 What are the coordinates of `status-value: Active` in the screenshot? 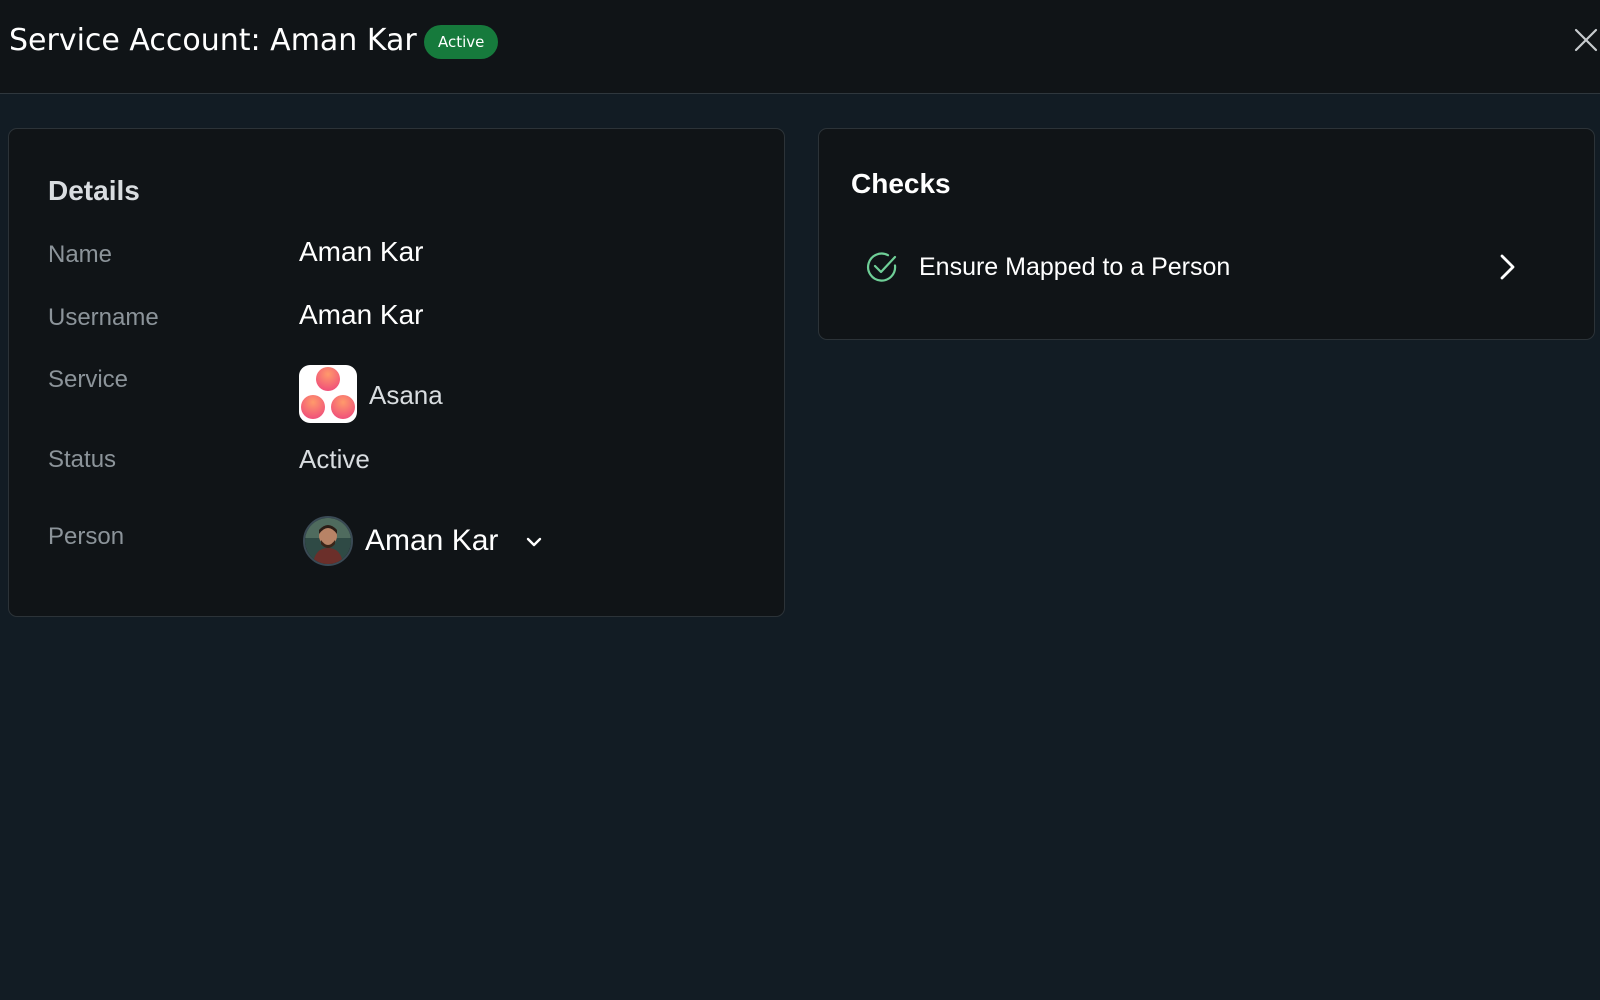 It's located at (334, 459).